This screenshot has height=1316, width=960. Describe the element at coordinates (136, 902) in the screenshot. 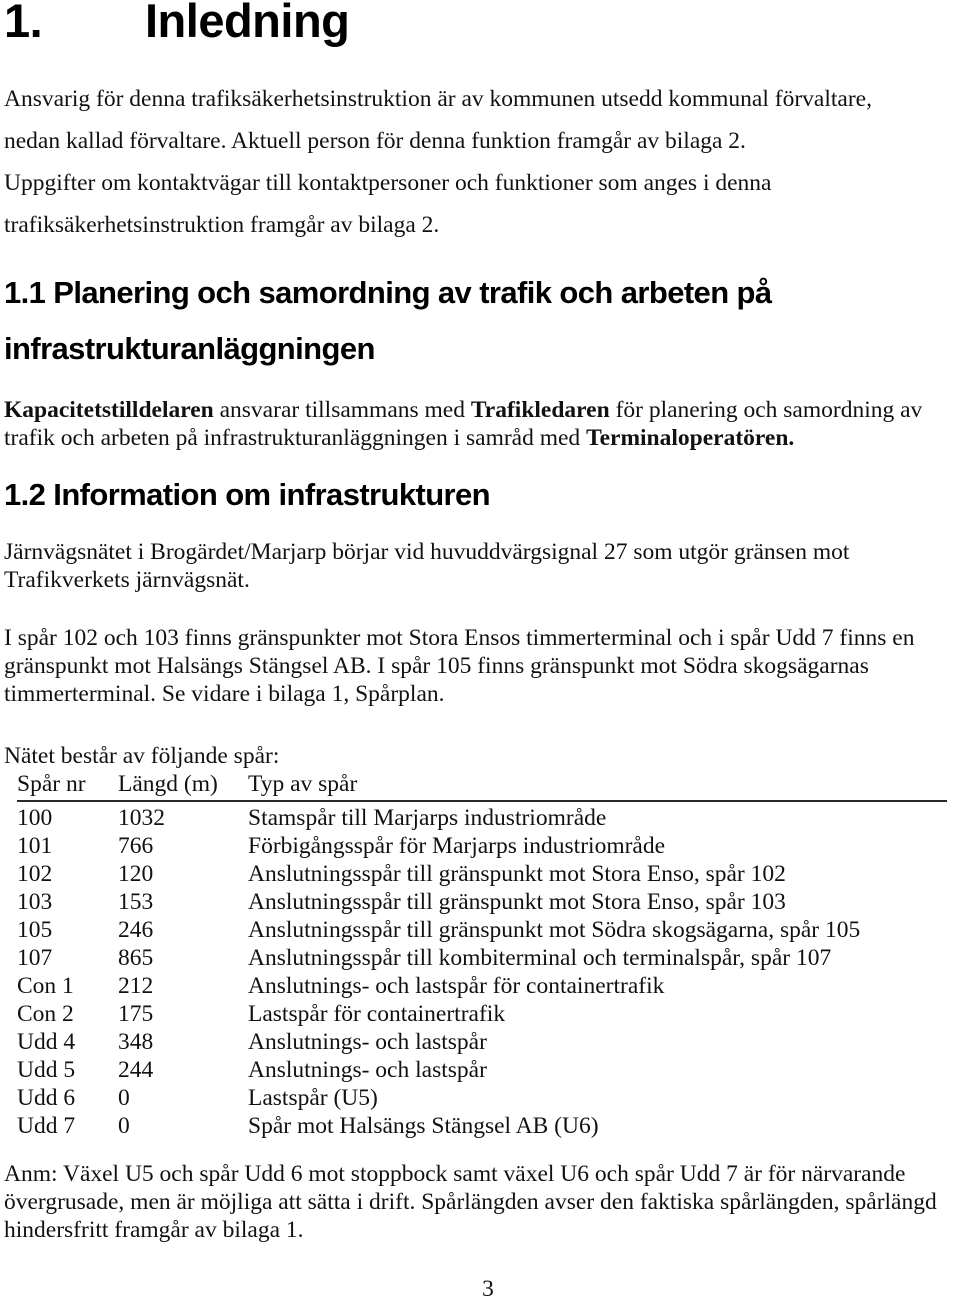

I see `cell-length: 153` at that location.